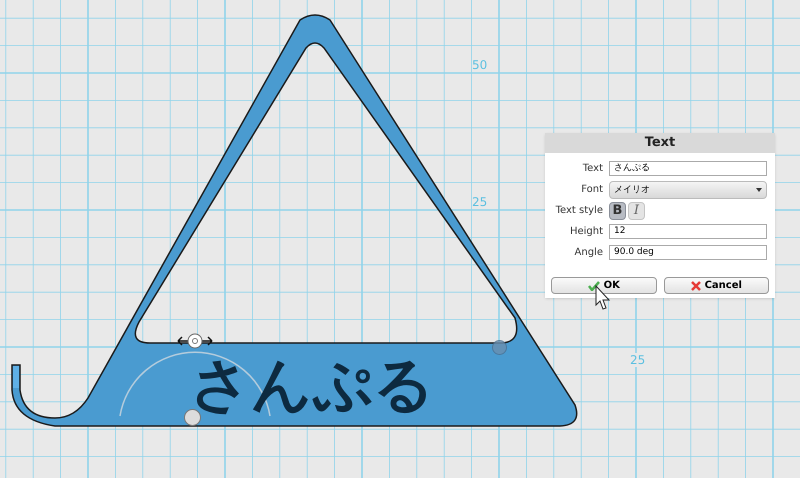 The image size is (800, 478). Describe the element at coordinates (637, 360) in the screenshot. I see `x-axis-label: 25` at that location.